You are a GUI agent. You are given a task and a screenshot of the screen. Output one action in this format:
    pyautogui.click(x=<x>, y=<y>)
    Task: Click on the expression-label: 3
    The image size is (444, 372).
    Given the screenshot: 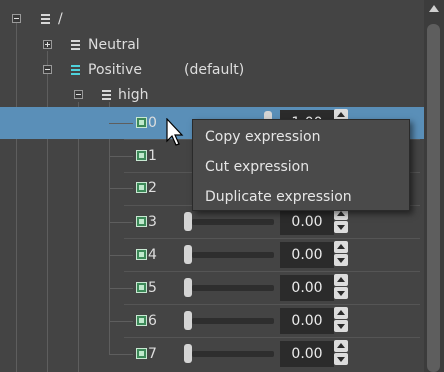 What is the action you would take?
    pyautogui.click(x=152, y=222)
    